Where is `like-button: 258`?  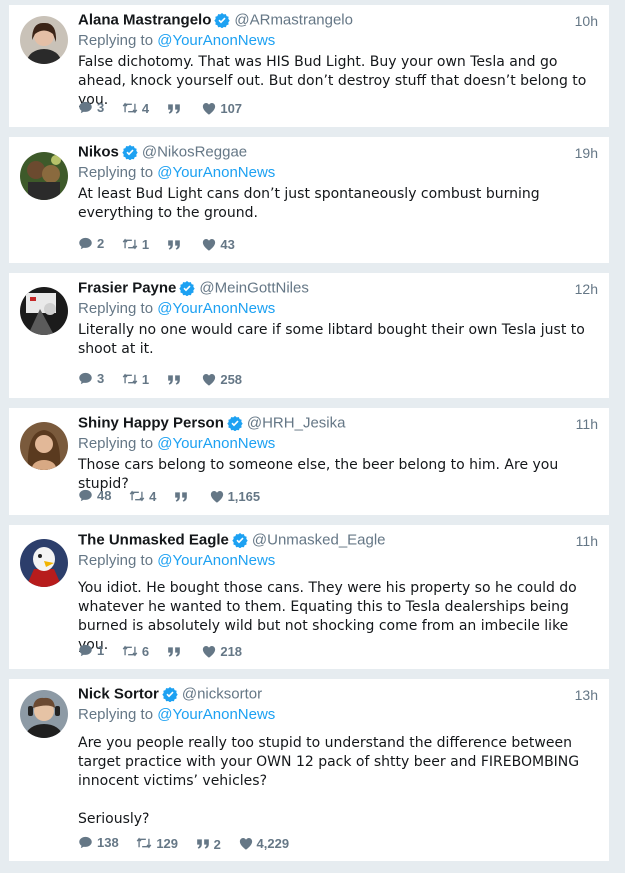
like-button: 258 is located at coordinates (222, 379).